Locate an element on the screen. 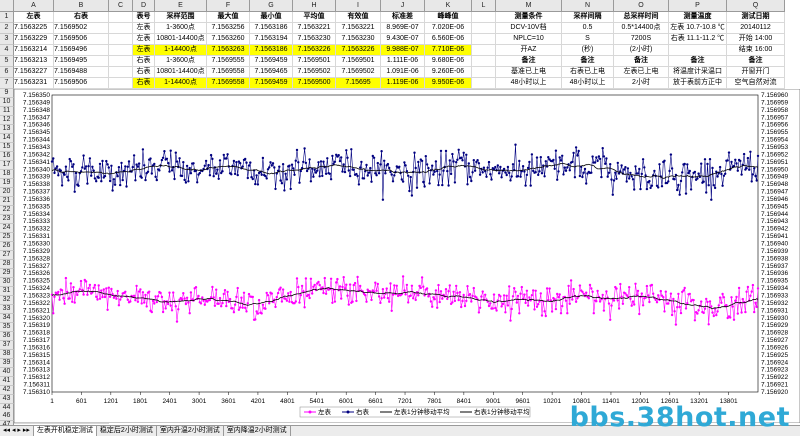  cell-l7 is located at coordinates (484, 83).